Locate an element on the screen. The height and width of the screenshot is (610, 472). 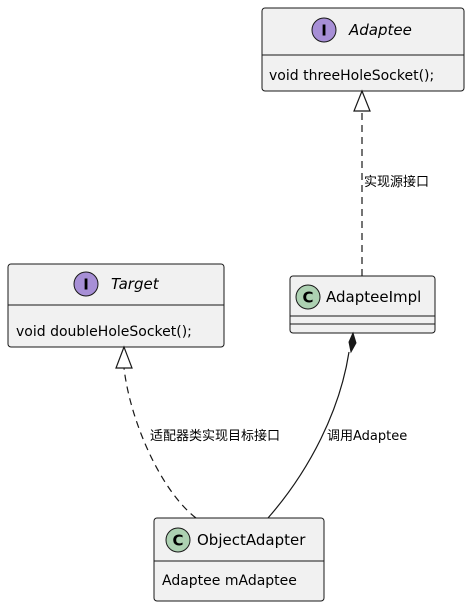
realization-impl-to-adaptee: 实现源接口 is located at coordinates (391, 182).